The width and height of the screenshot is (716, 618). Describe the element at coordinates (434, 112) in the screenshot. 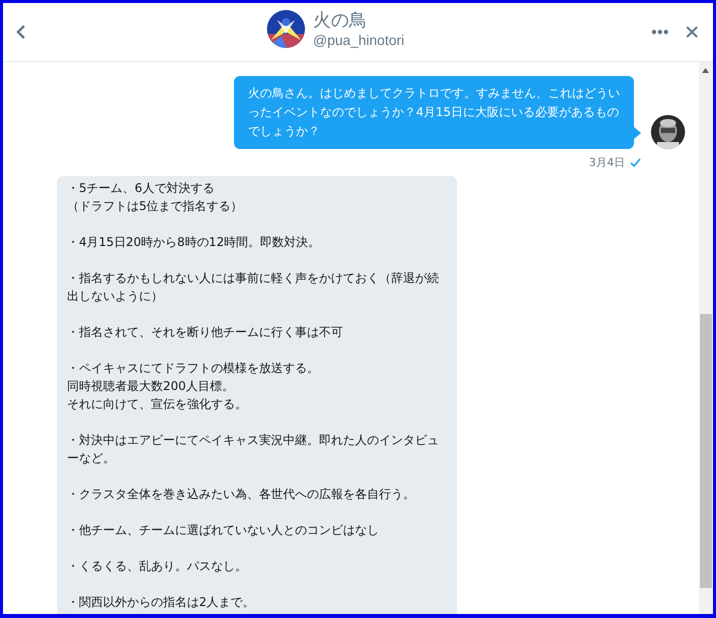

I see `message-text: 火の鳥さん。はじめましてクラトロです。すみません、これはどういったイベントなのでしょうか？4月15日に大阪にいる必要があるものでしょうか？` at that location.